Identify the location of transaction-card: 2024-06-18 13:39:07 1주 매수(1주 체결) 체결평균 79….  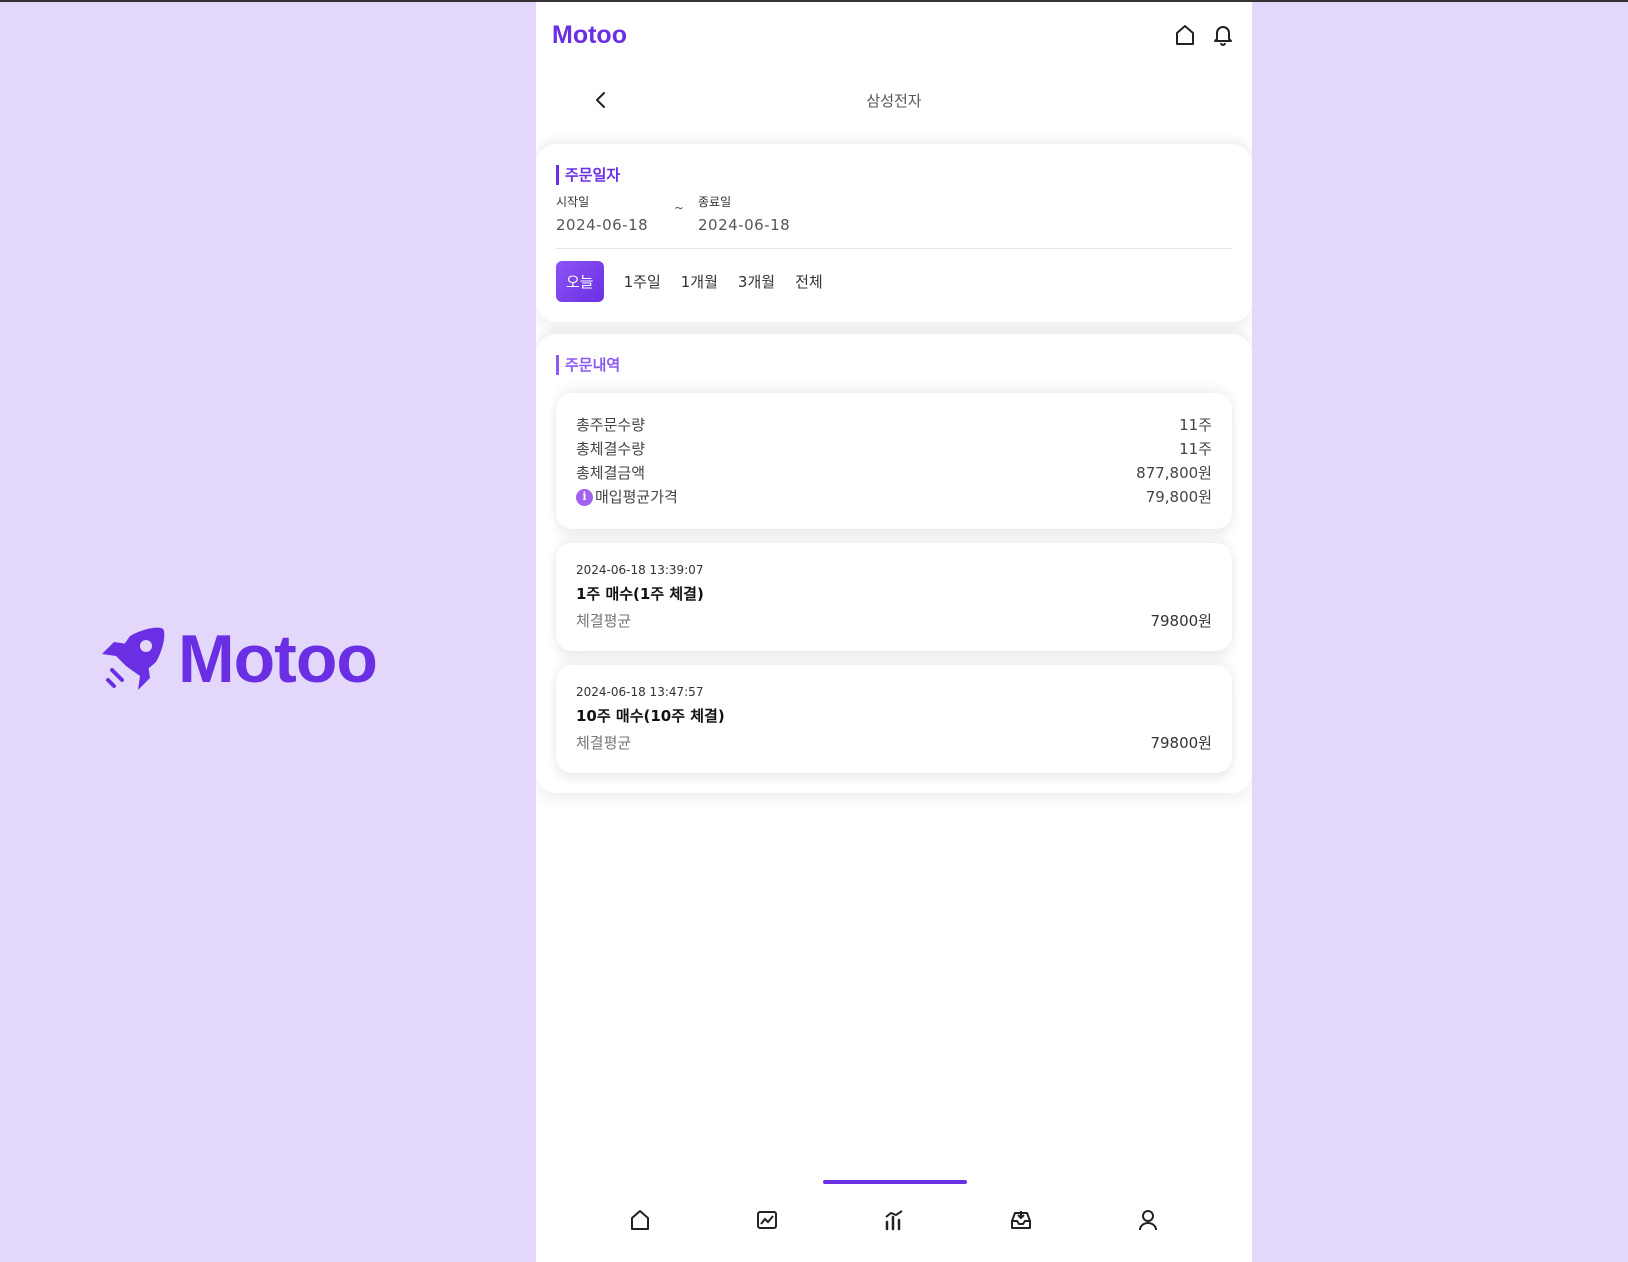
(894, 597).